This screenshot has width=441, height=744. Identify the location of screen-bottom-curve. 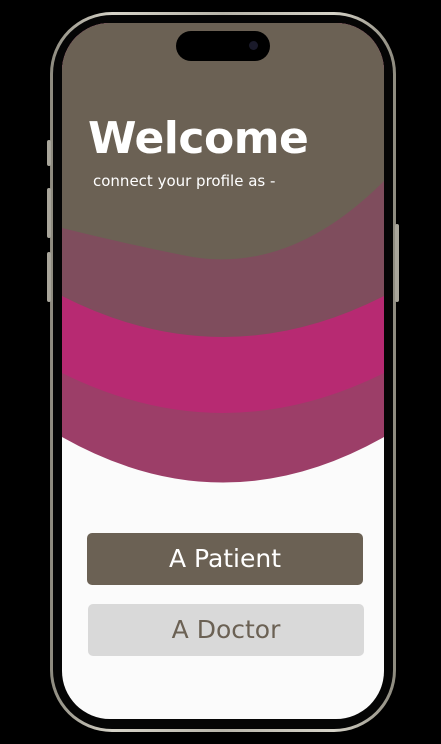
(223, 470).